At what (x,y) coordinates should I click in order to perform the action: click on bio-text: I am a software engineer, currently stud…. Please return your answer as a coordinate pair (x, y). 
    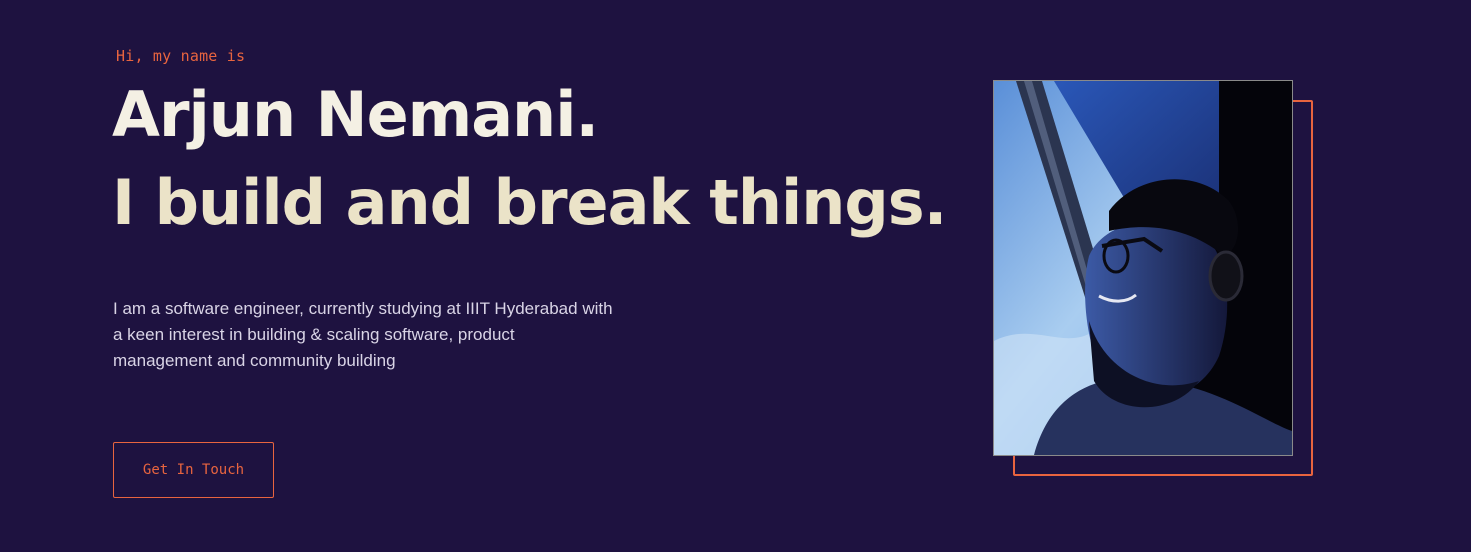
    Looking at the image, I should click on (363, 334).